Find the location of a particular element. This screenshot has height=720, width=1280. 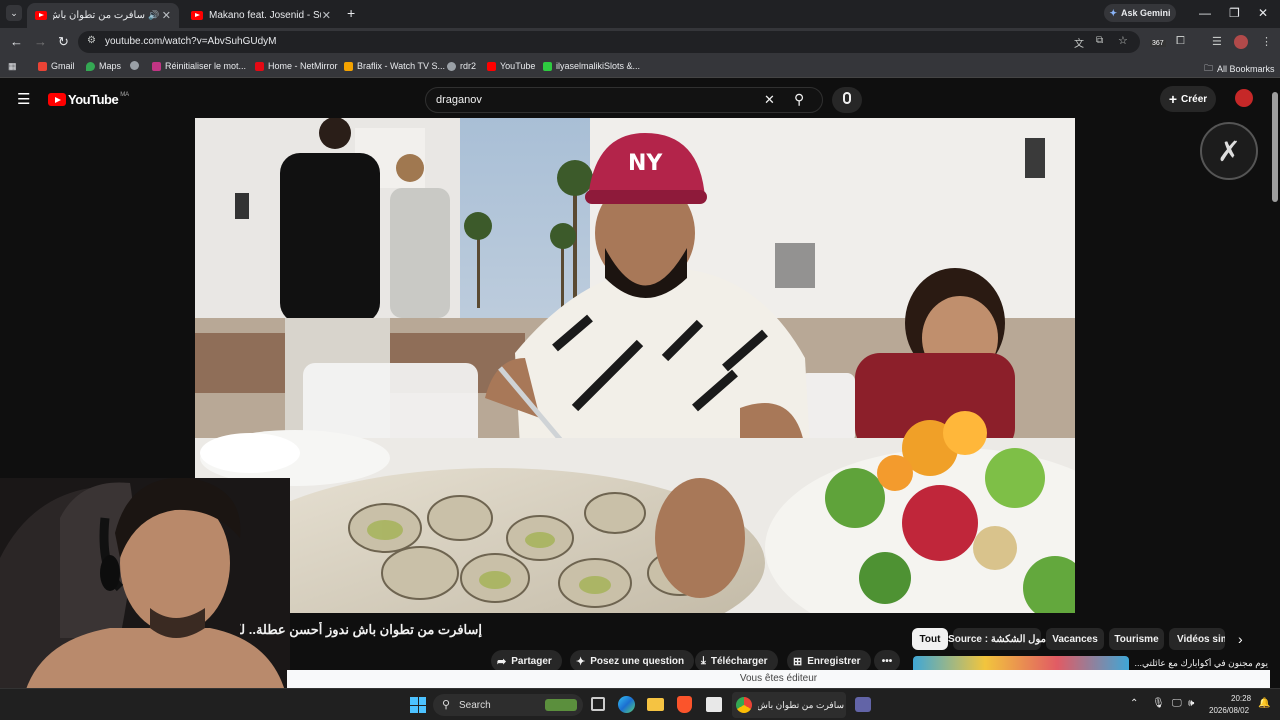

bookmark-label: rdr2 is located at coordinates (468, 66).